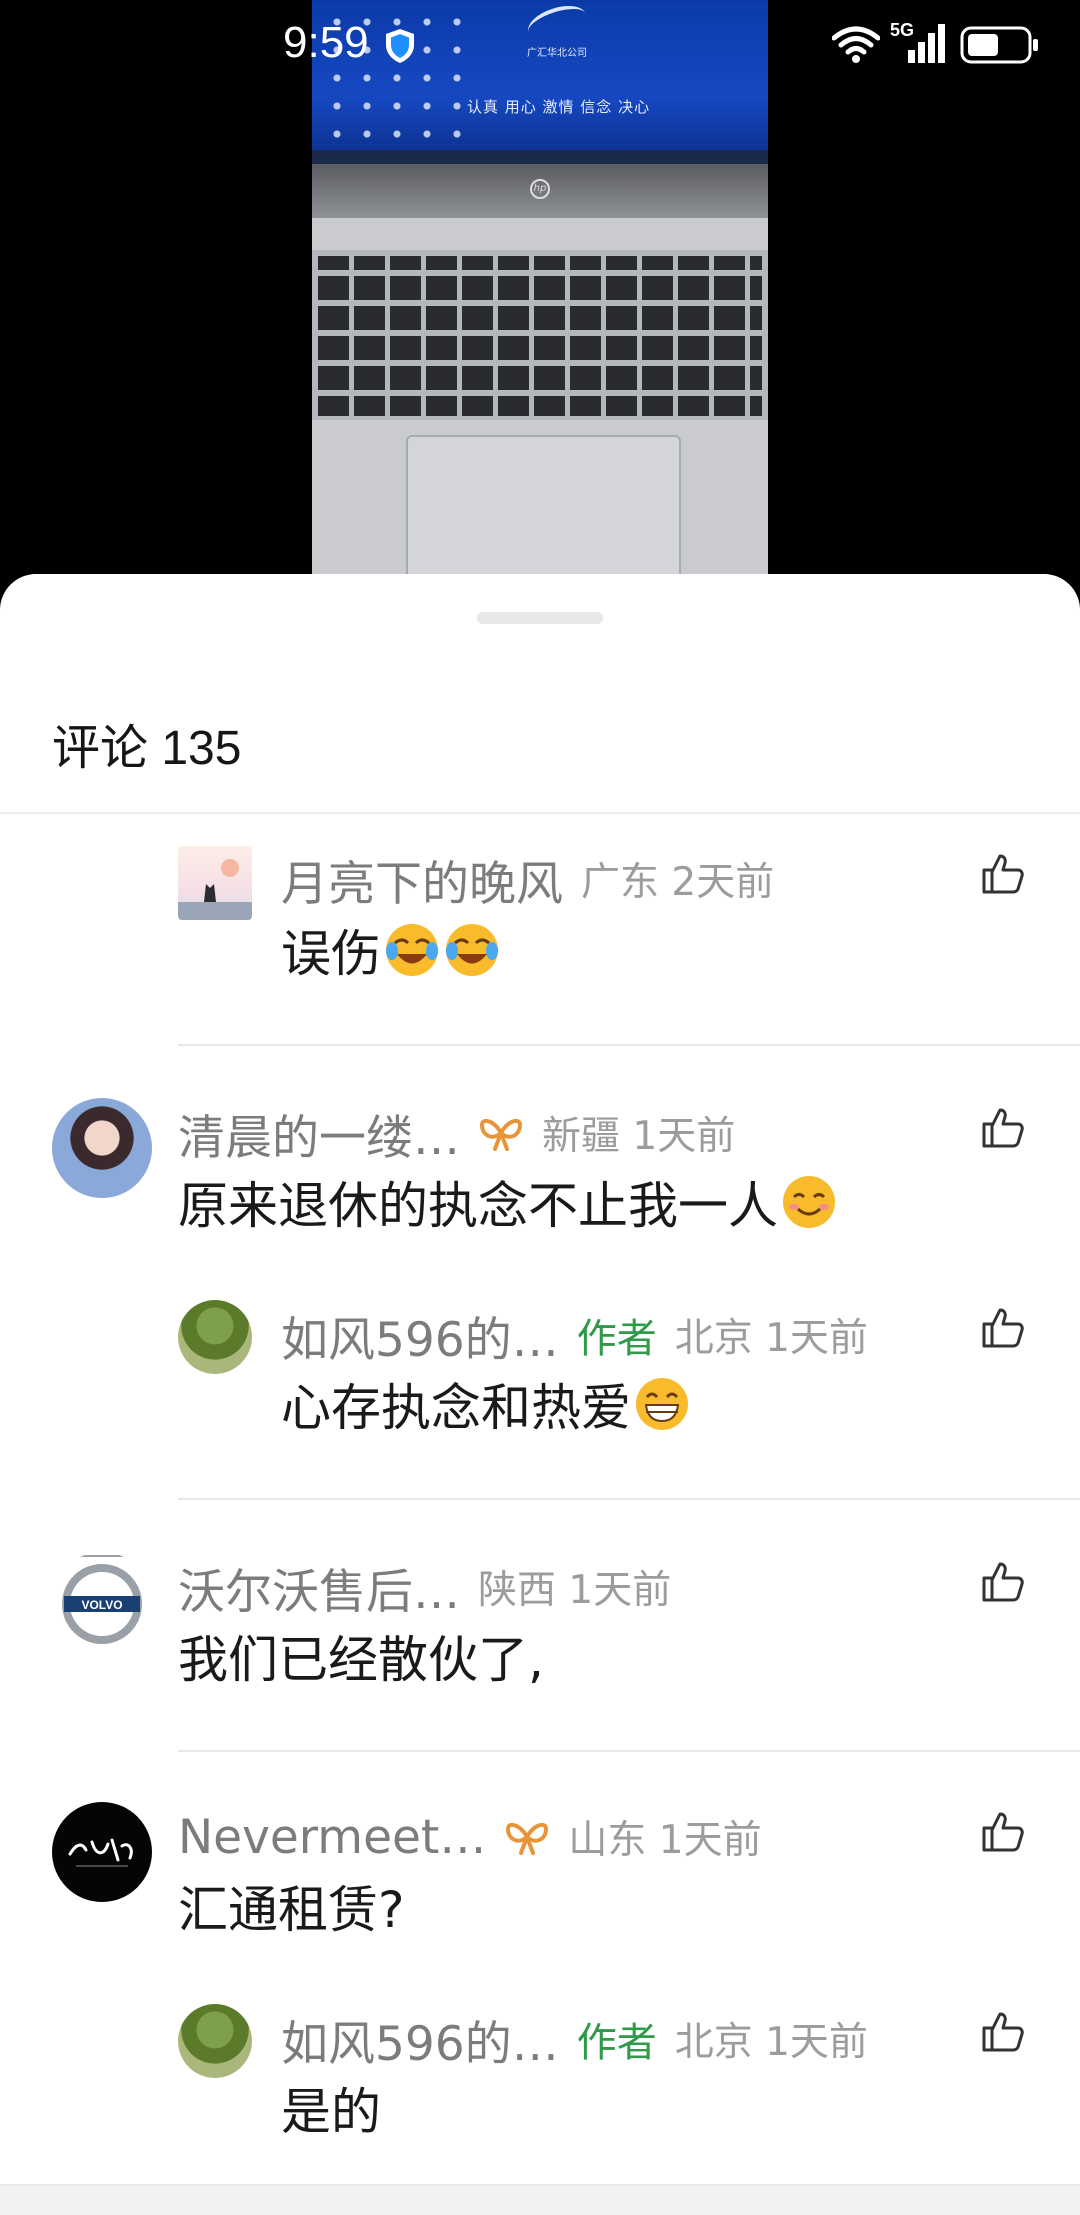  I want to click on comment-text: 误伤, so click(391, 950).